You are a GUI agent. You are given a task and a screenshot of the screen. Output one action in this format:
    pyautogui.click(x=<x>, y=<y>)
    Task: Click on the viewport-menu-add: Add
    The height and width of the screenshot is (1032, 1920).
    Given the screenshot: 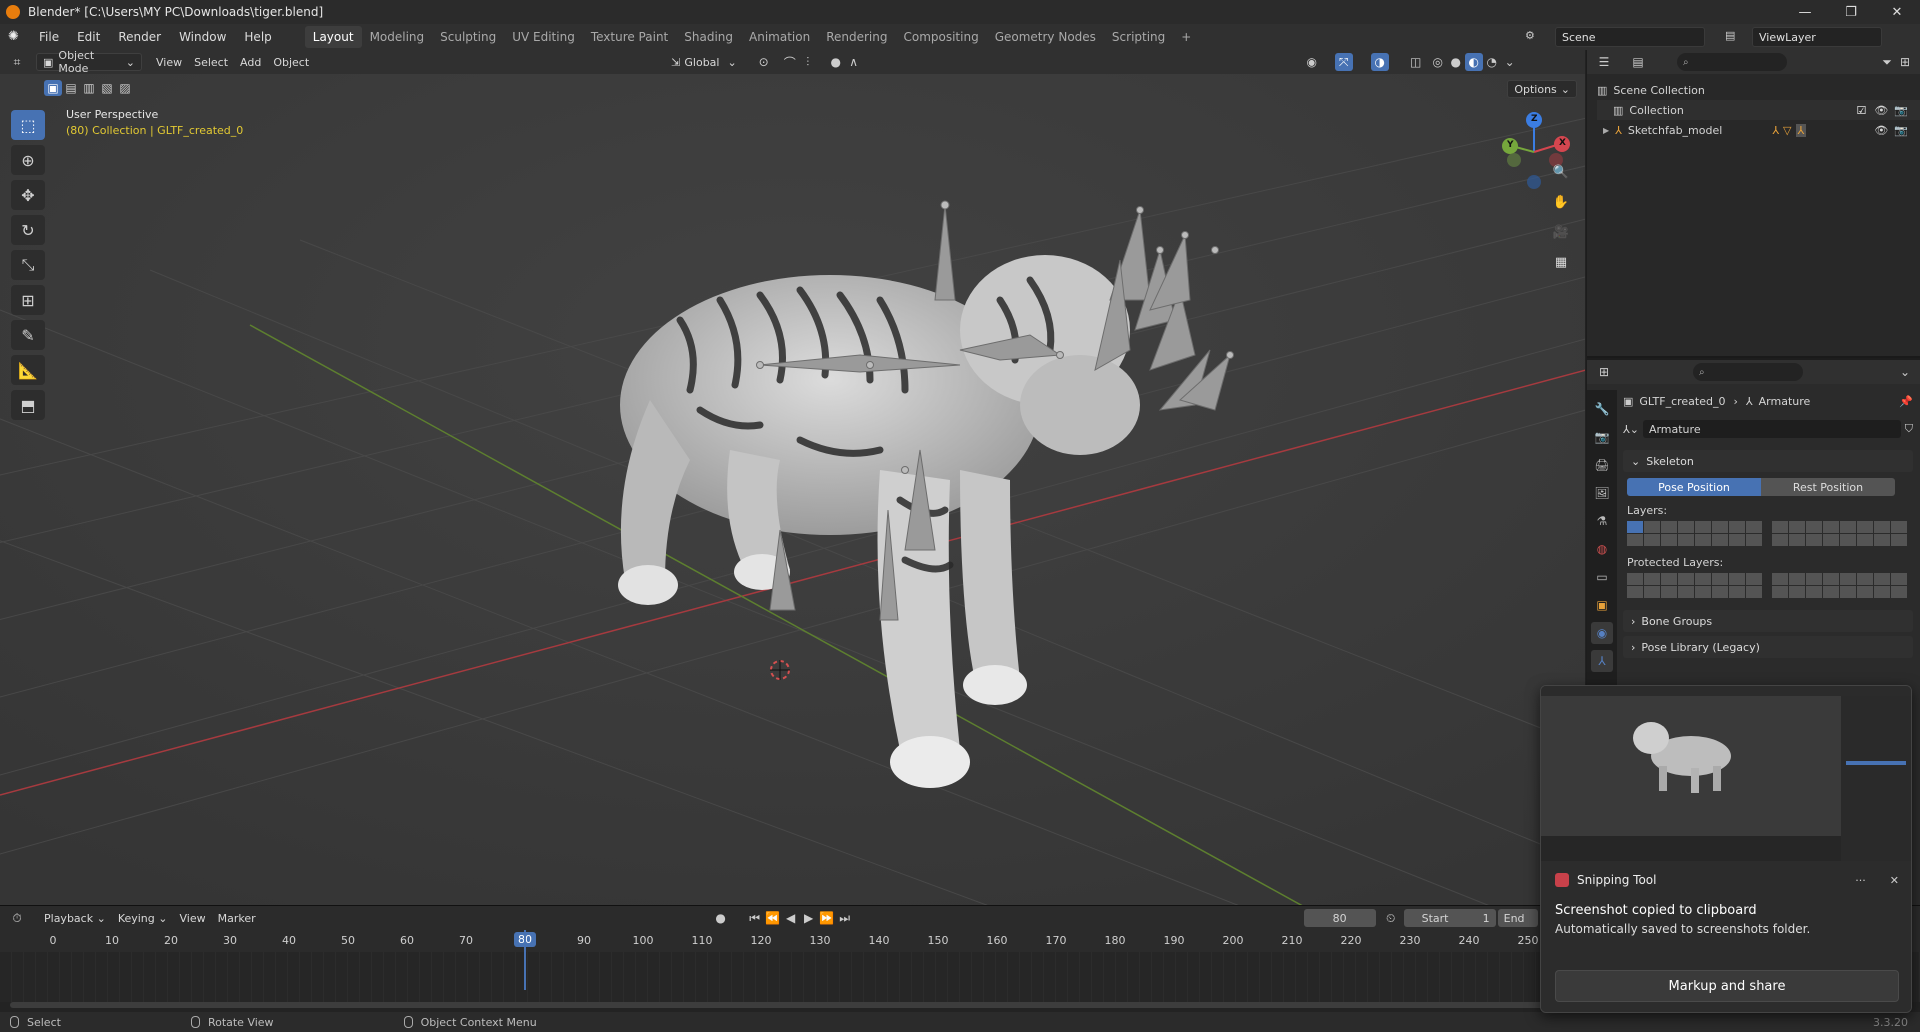 What is the action you would take?
    pyautogui.click(x=250, y=62)
    